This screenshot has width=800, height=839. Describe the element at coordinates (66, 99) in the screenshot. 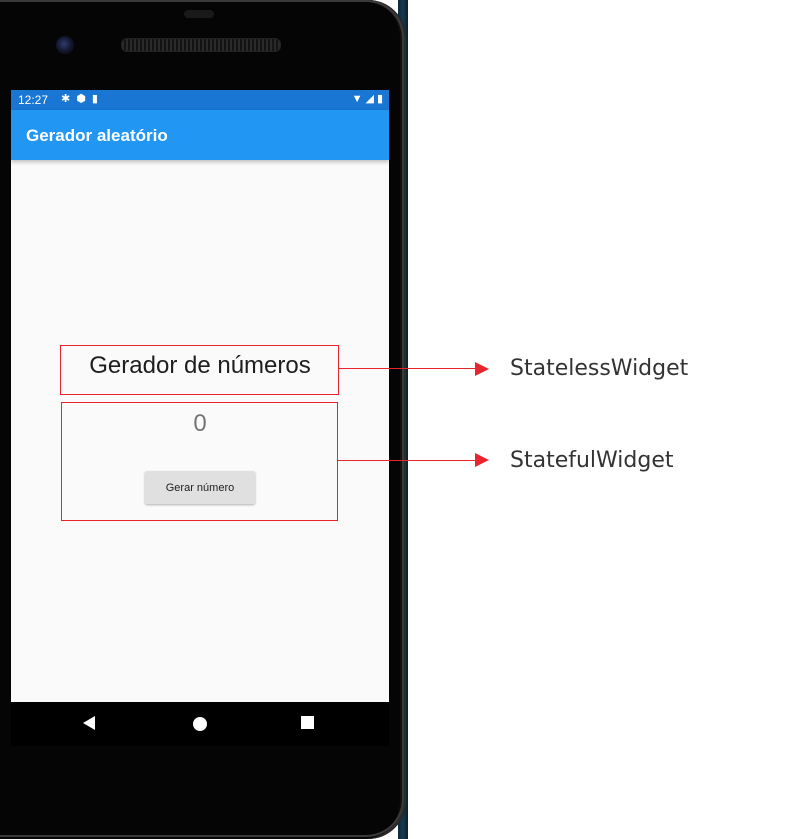

I see `settings-icon: ✱` at that location.